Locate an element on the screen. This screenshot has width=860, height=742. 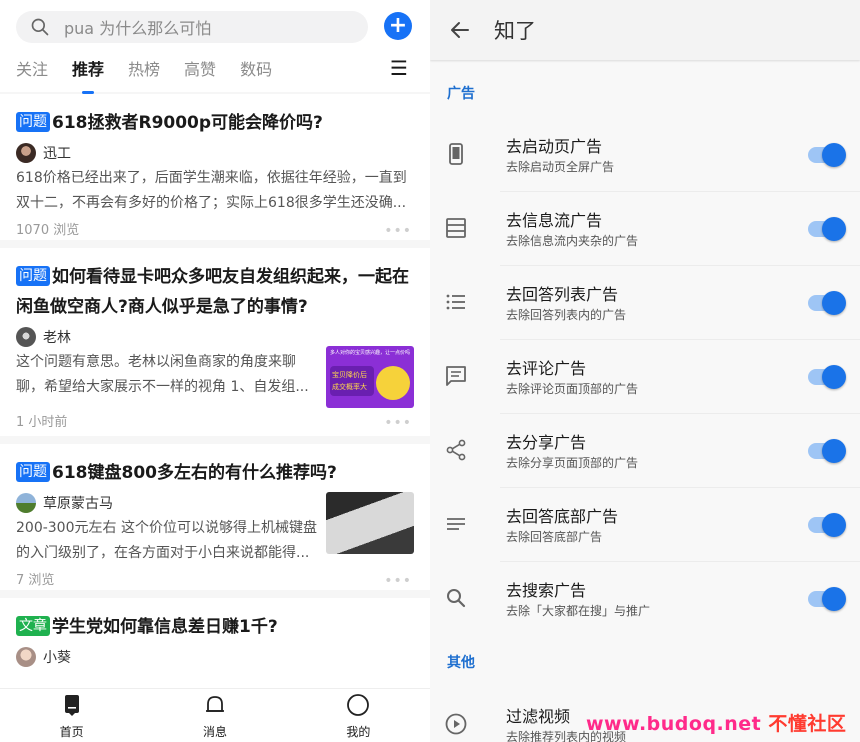
feed-icon is located at coordinates (456, 228).